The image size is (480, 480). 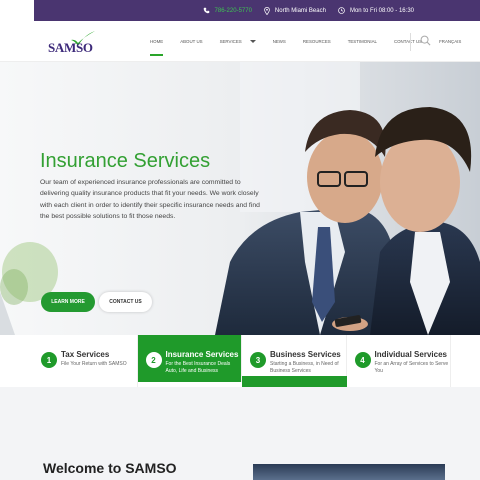 I want to click on service-number: 2, so click(x=153, y=360).